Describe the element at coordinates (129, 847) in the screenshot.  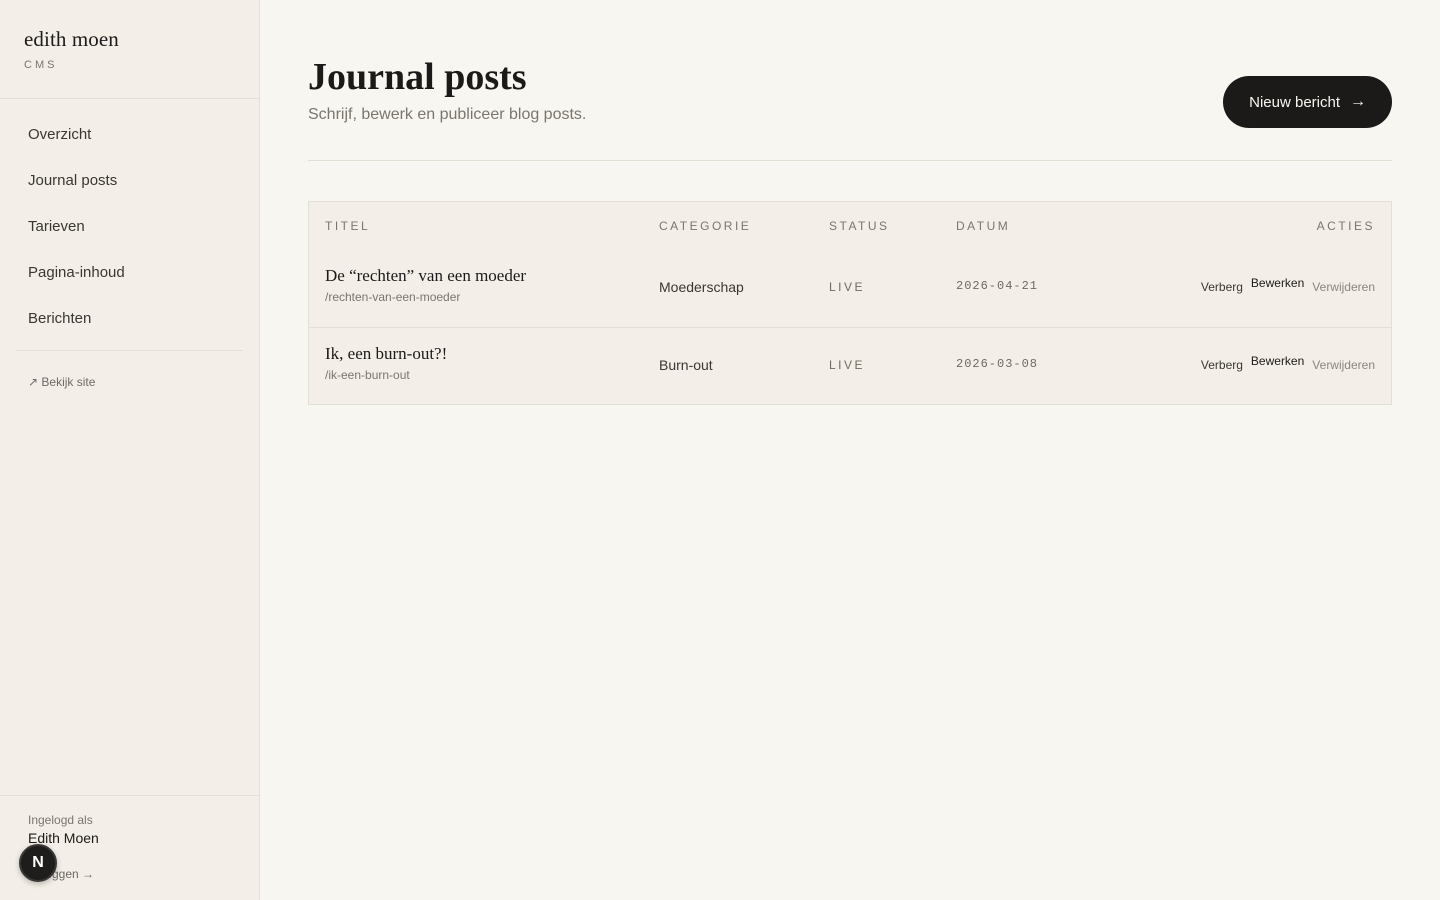
I see `sidebar-footer: Ingelogd als Edith Moen Uitloggen → N` at that location.